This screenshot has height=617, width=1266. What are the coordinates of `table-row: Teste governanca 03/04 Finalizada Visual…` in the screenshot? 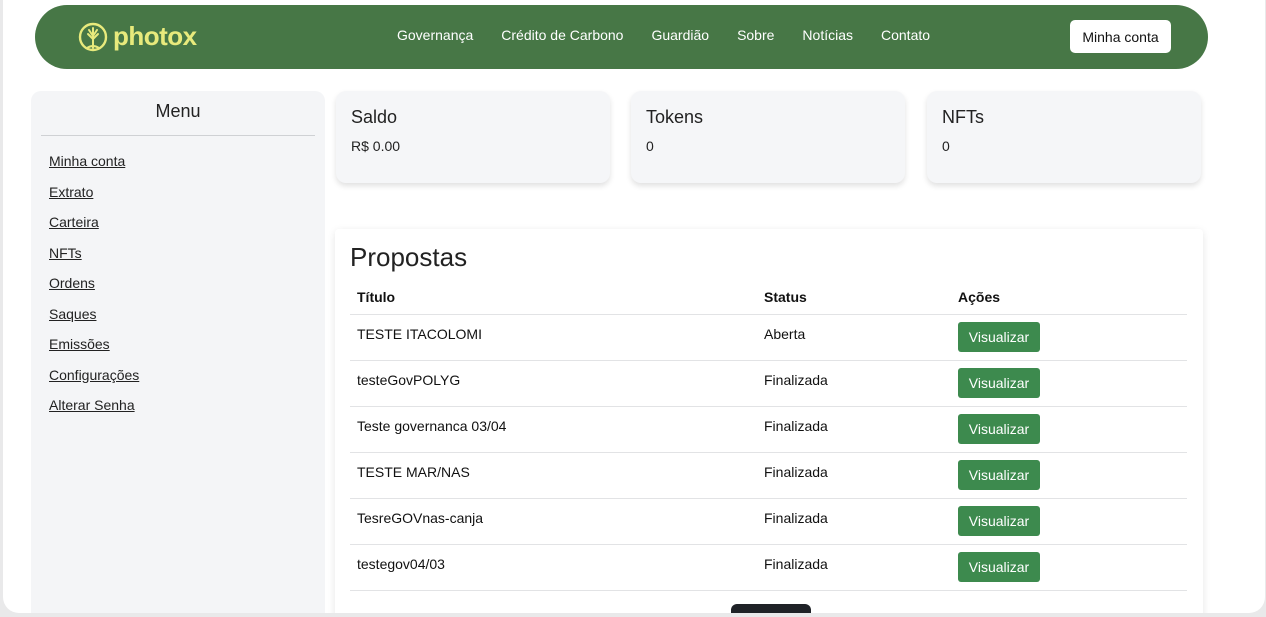 It's located at (768, 430).